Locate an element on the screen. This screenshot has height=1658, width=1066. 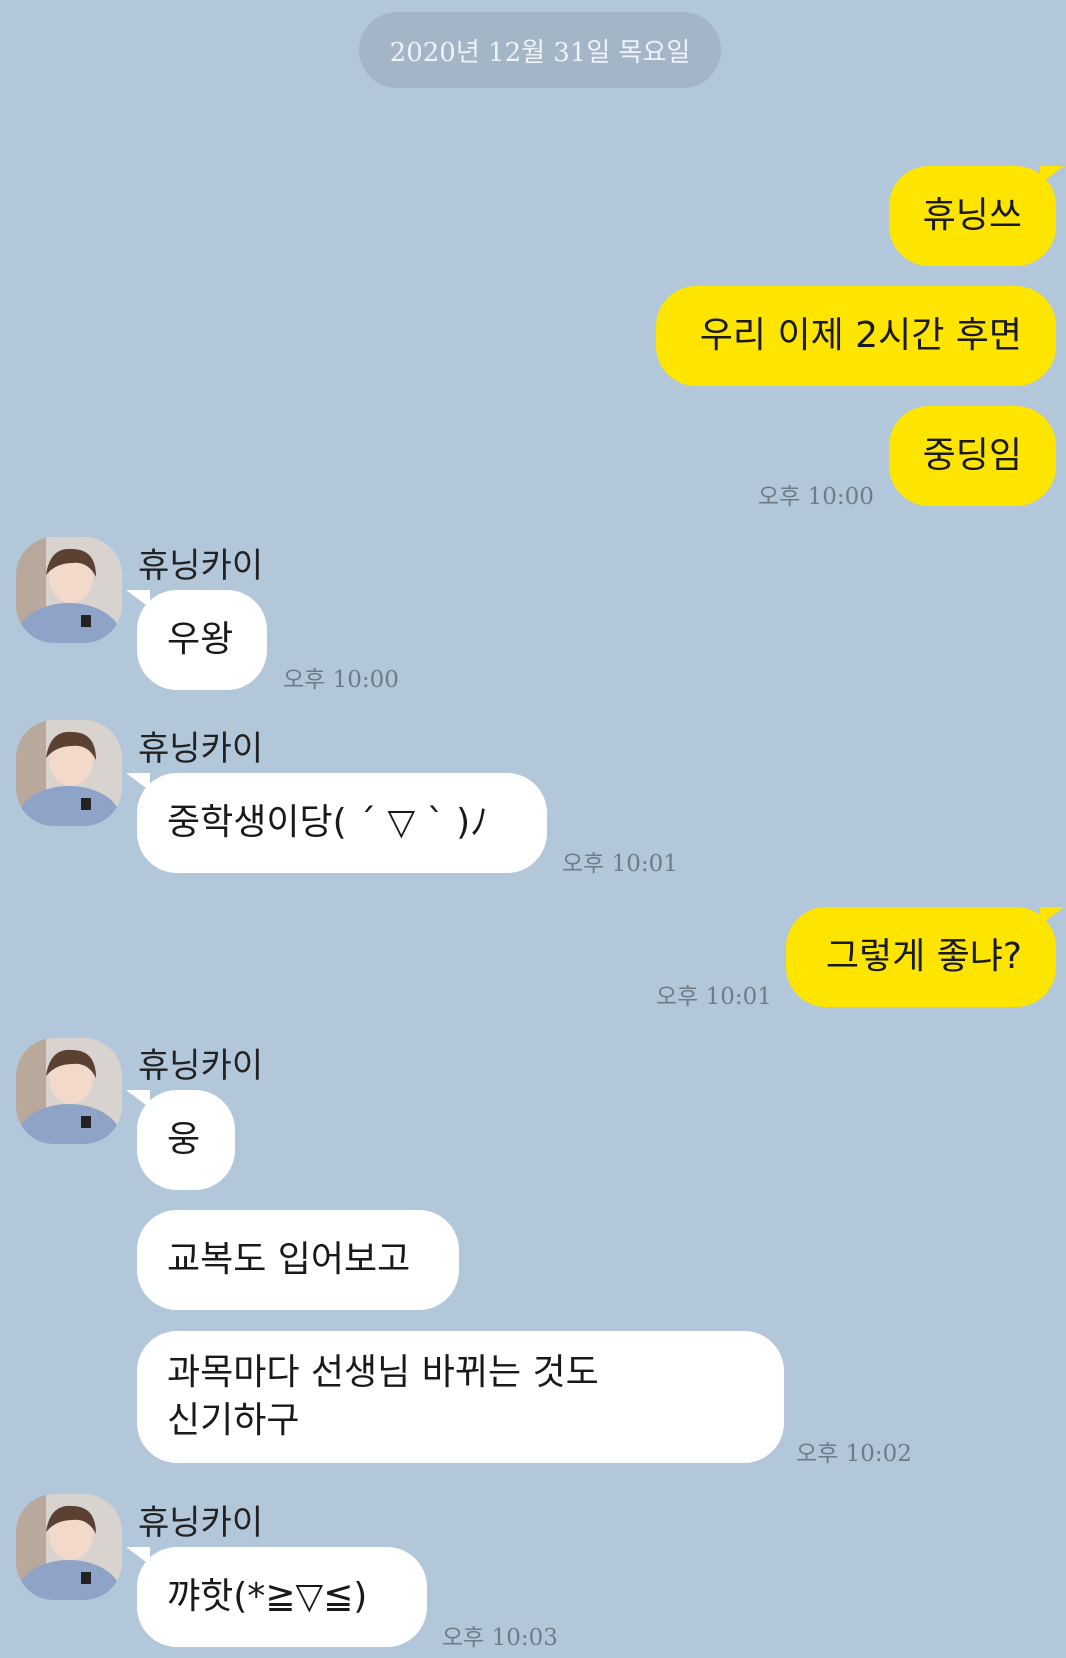
their-message-bubble: 우왕 is located at coordinates (202, 640).